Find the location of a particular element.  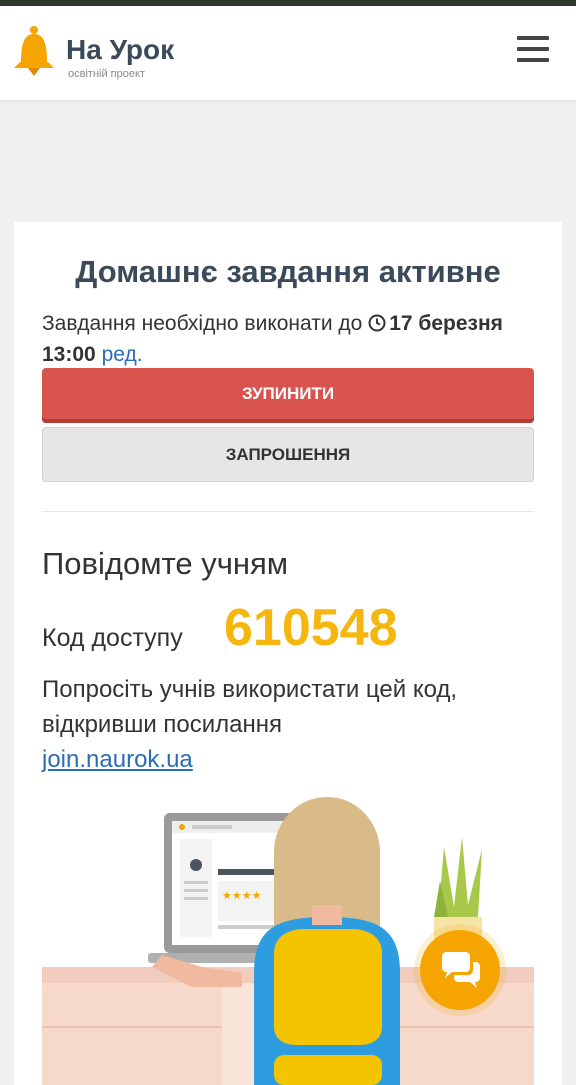

edit-deadline-link: ред. is located at coordinates (122, 354).